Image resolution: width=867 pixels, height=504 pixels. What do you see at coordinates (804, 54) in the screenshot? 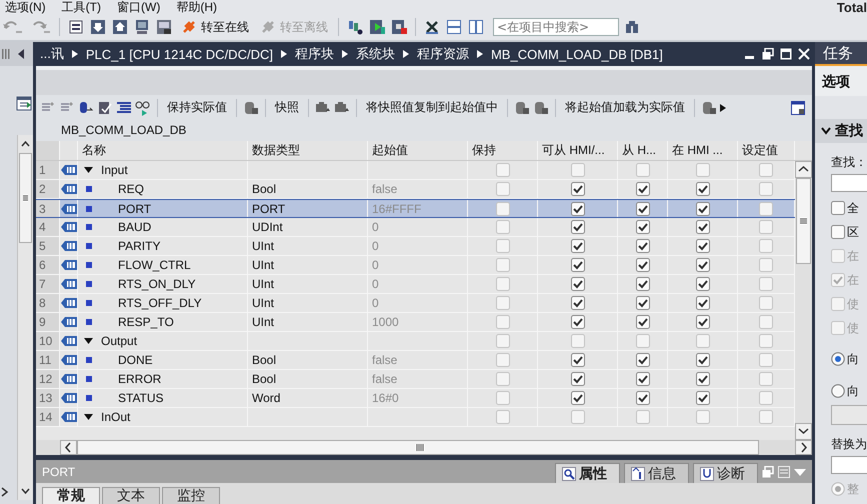
I see `close-icon` at bounding box center [804, 54].